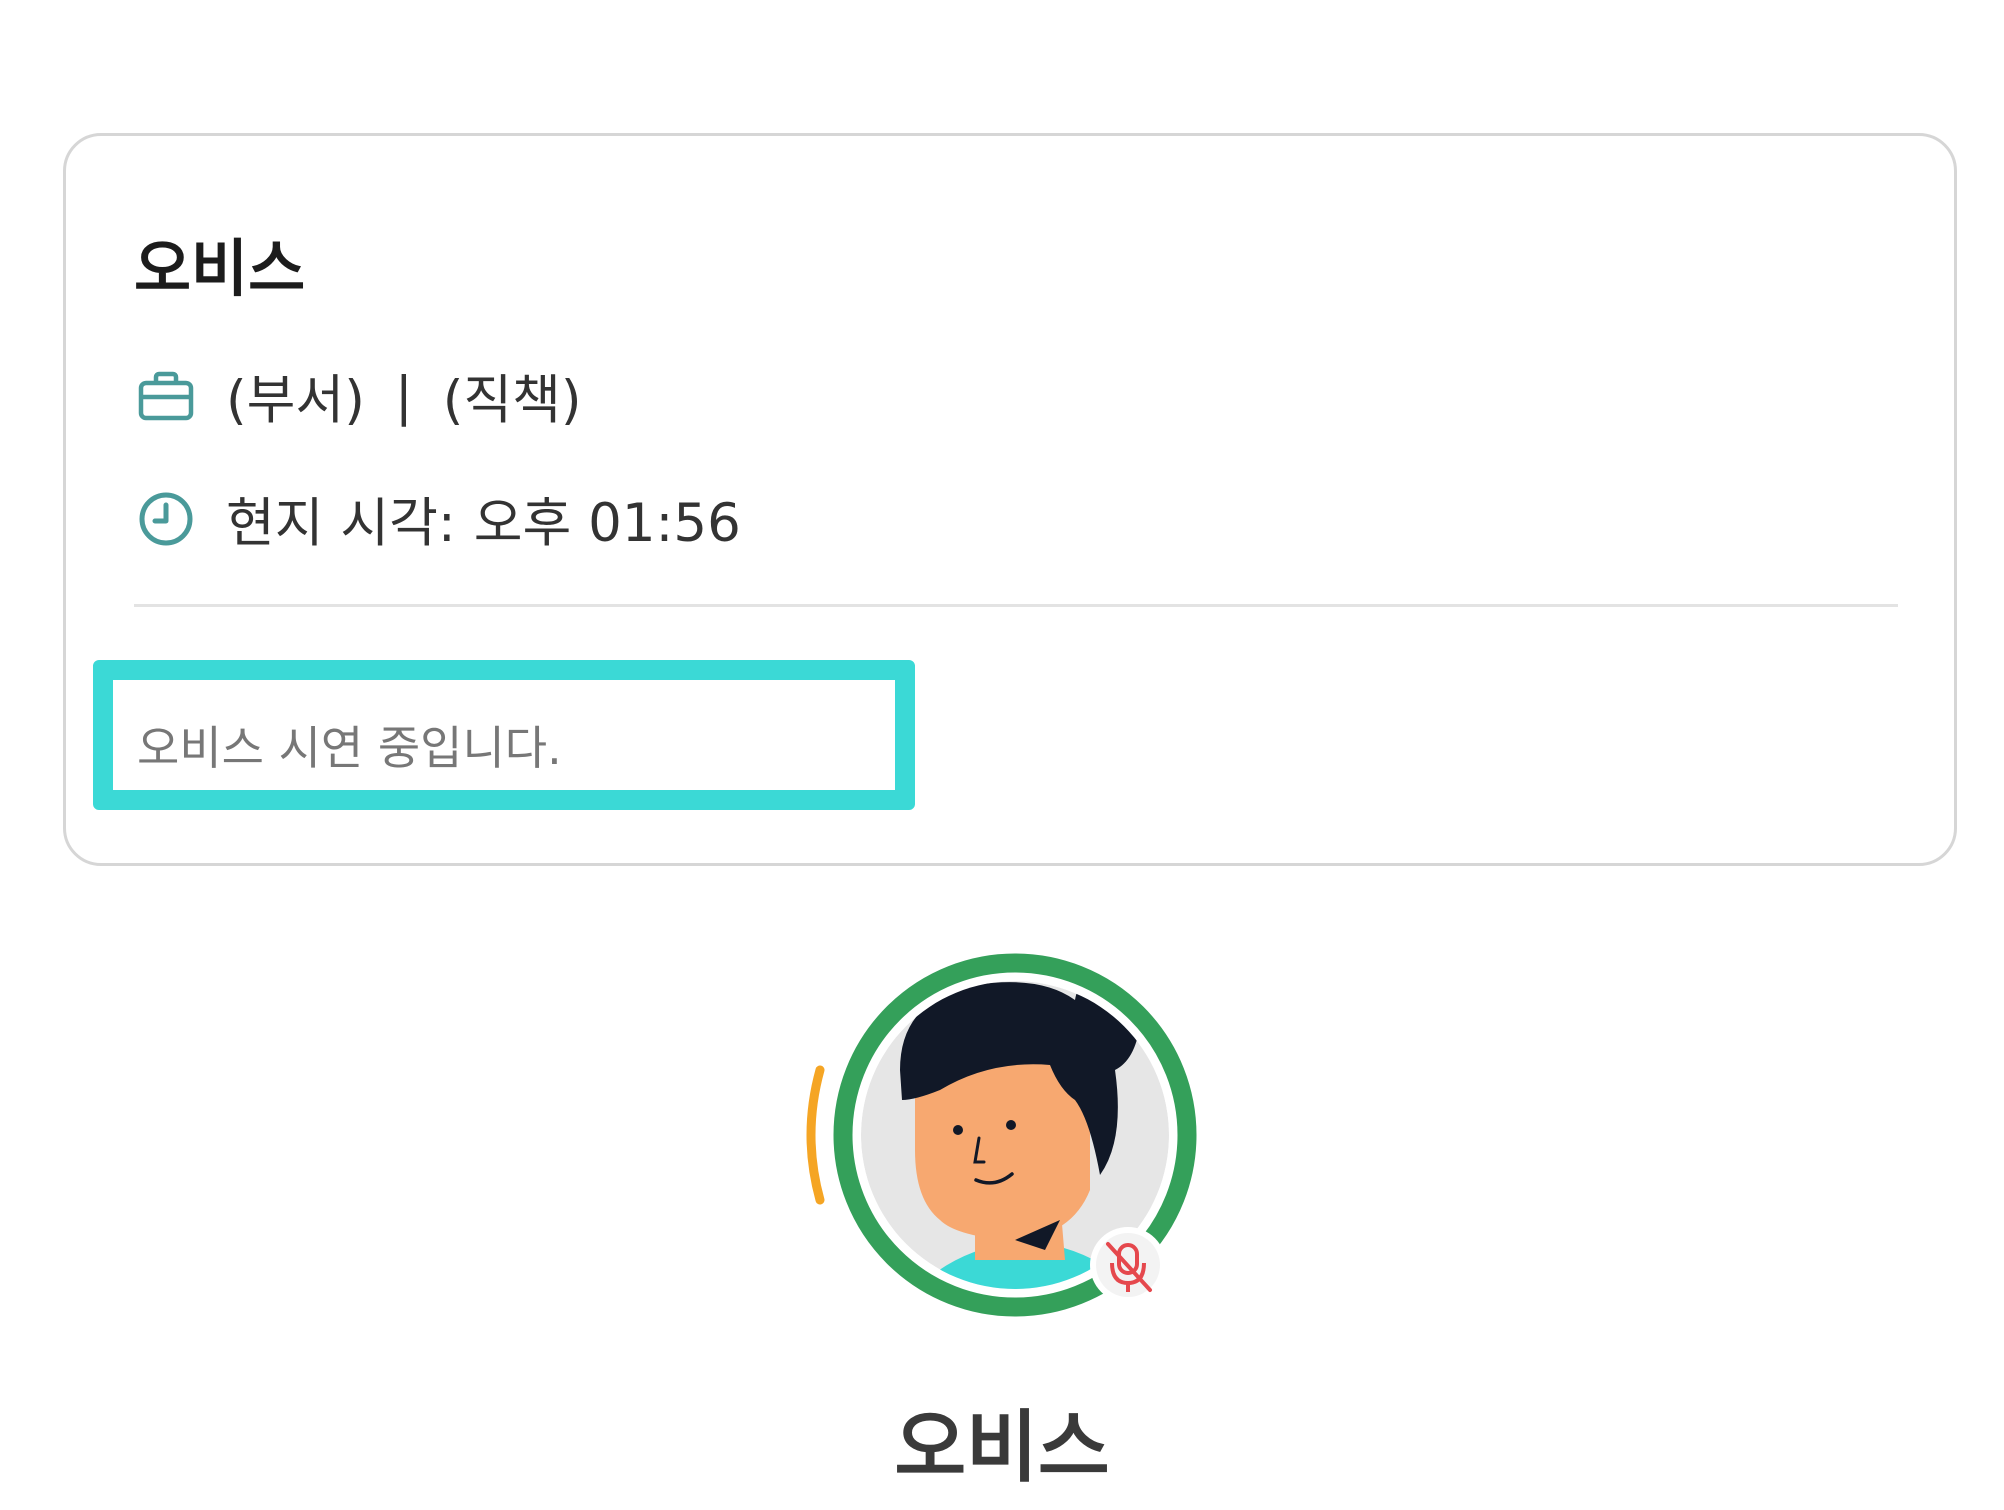 The width and height of the screenshot is (2004, 1510). What do you see at coordinates (512, 400) in the screenshot?
I see `position-text: (직책)` at bounding box center [512, 400].